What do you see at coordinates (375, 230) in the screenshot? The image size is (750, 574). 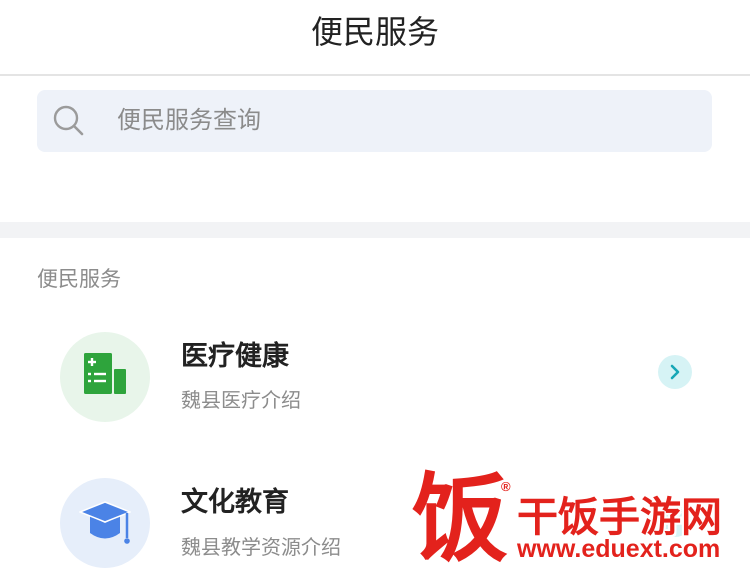 I see `section-divider` at bounding box center [375, 230].